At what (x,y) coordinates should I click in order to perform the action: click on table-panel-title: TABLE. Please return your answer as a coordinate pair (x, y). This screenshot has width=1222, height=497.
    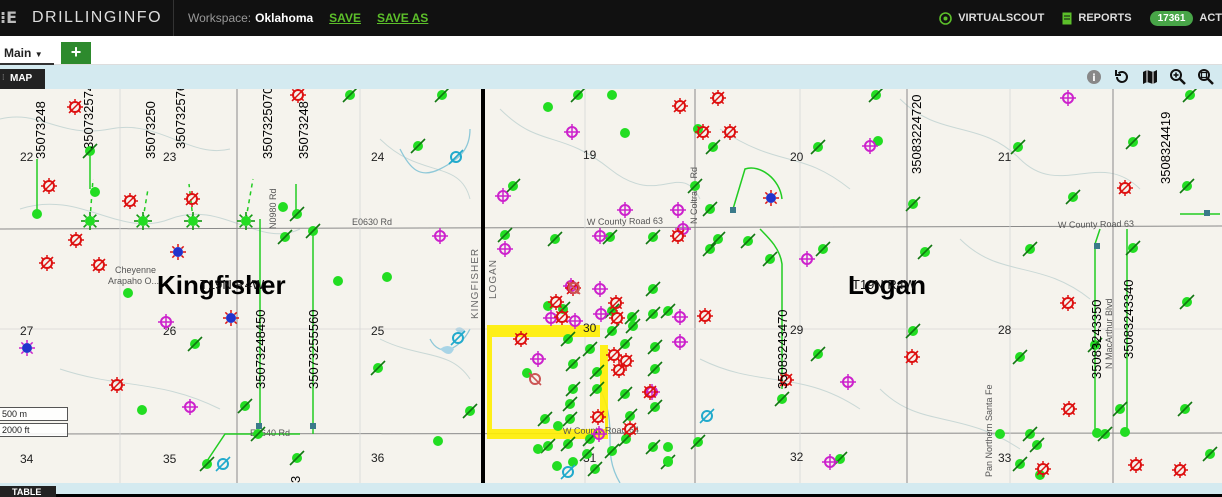
    Looking at the image, I should click on (28, 491).